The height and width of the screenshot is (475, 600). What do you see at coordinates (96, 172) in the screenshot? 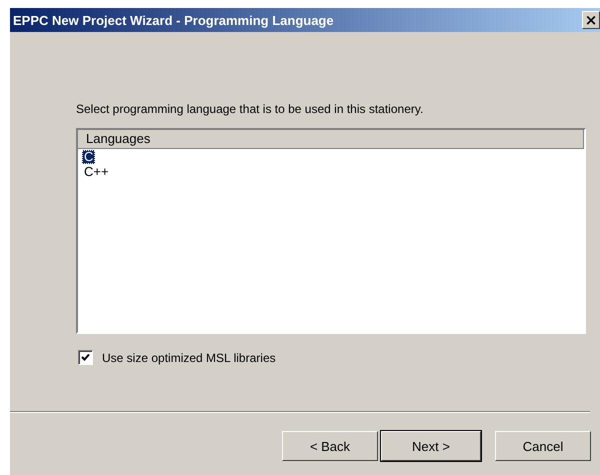
I see `list-item: C++` at bounding box center [96, 172].